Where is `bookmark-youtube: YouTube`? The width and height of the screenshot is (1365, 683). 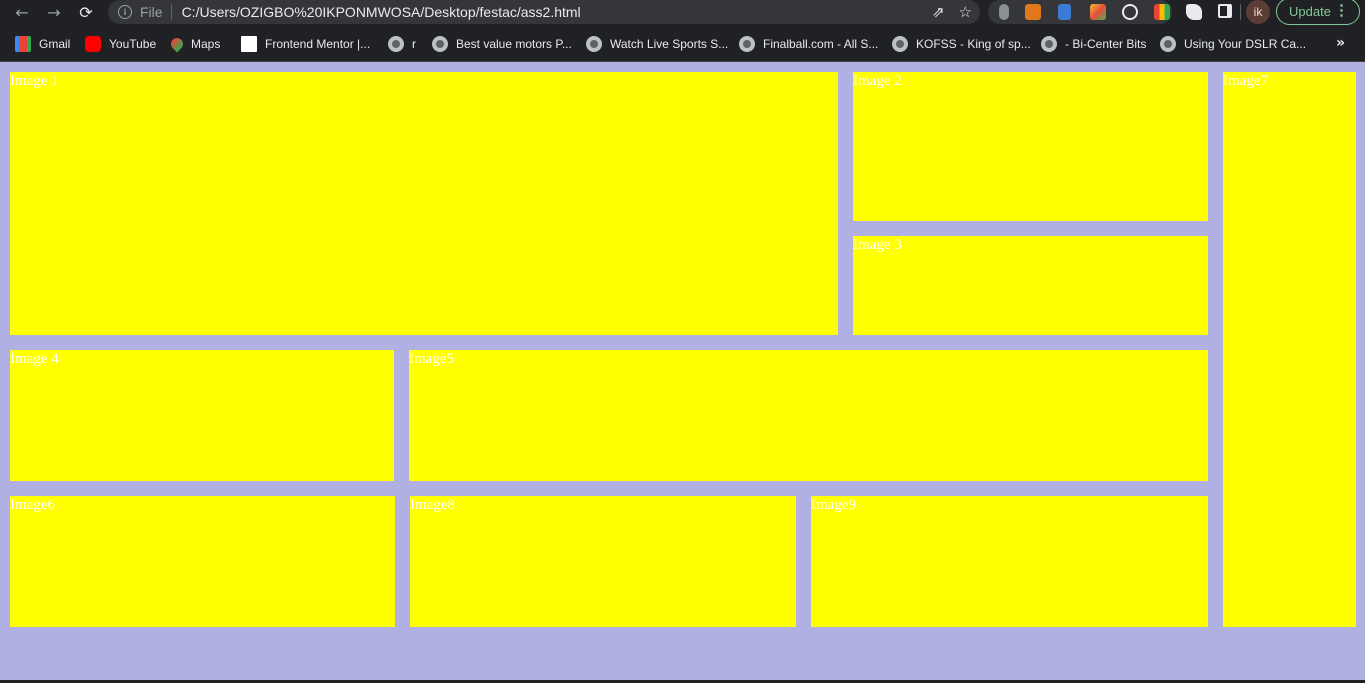 bookmark-youtube: YouTube is located at coordinates (120, 44).